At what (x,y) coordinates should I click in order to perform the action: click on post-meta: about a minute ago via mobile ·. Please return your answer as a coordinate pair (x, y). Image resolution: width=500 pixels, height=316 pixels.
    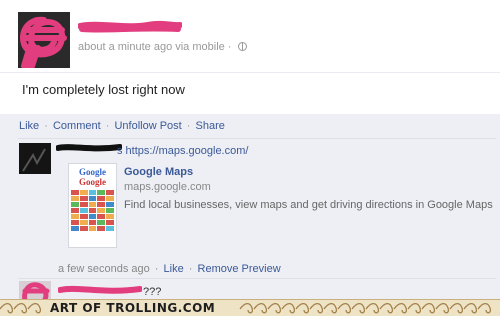
    Looking at the image, I should click on (162, 47).